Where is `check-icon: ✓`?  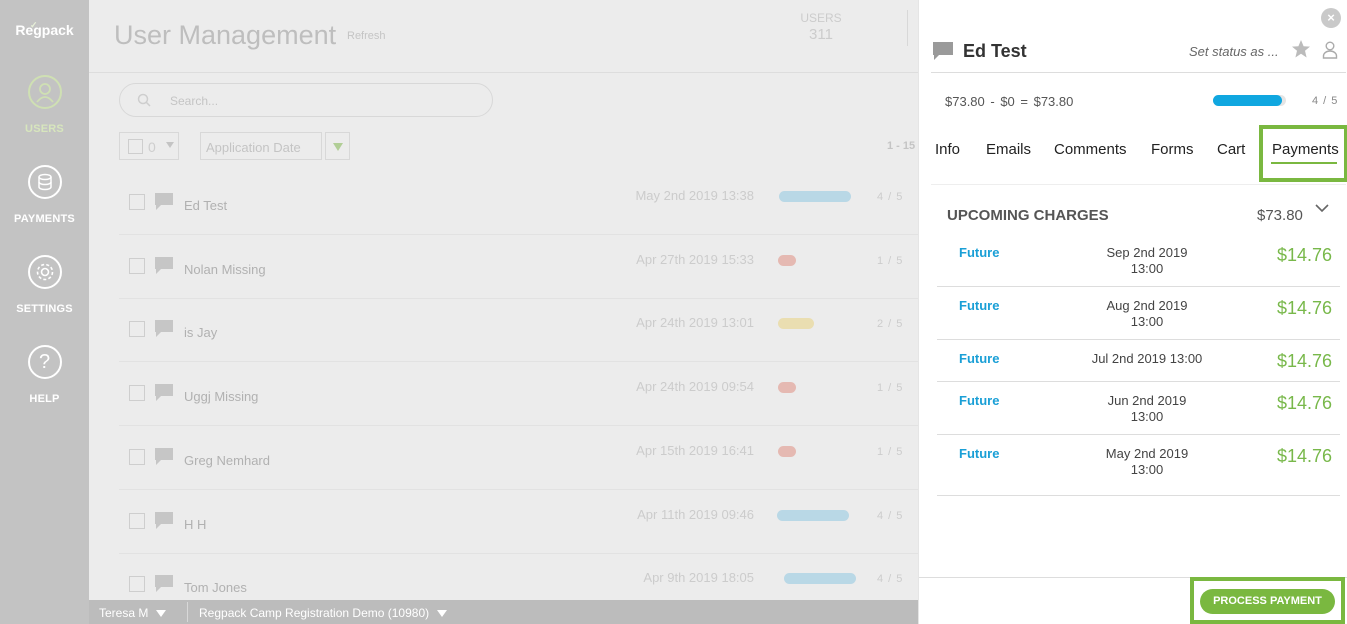 check-icon: ✓ is located at coordinates (34, 25).